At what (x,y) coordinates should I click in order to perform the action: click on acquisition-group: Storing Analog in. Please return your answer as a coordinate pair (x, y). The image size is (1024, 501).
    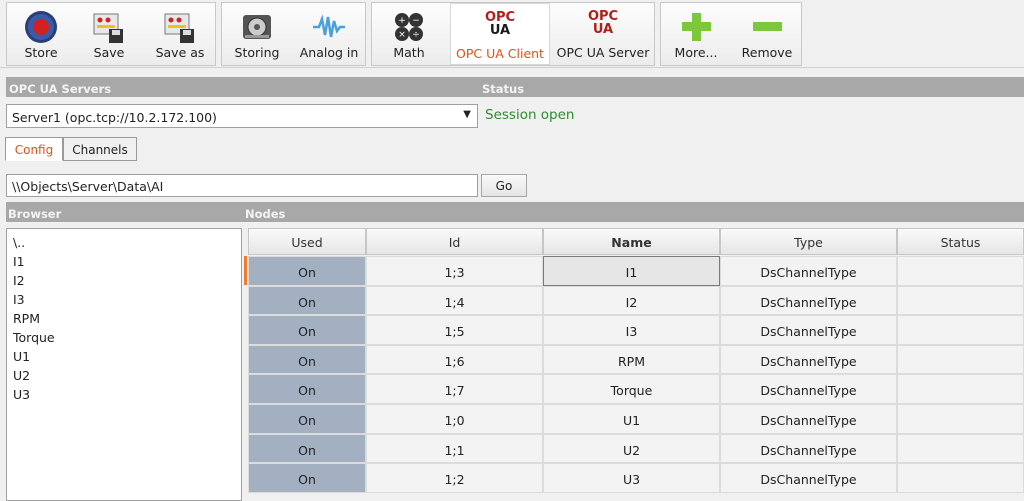
    Looking at the image, I should click on (293, 34).